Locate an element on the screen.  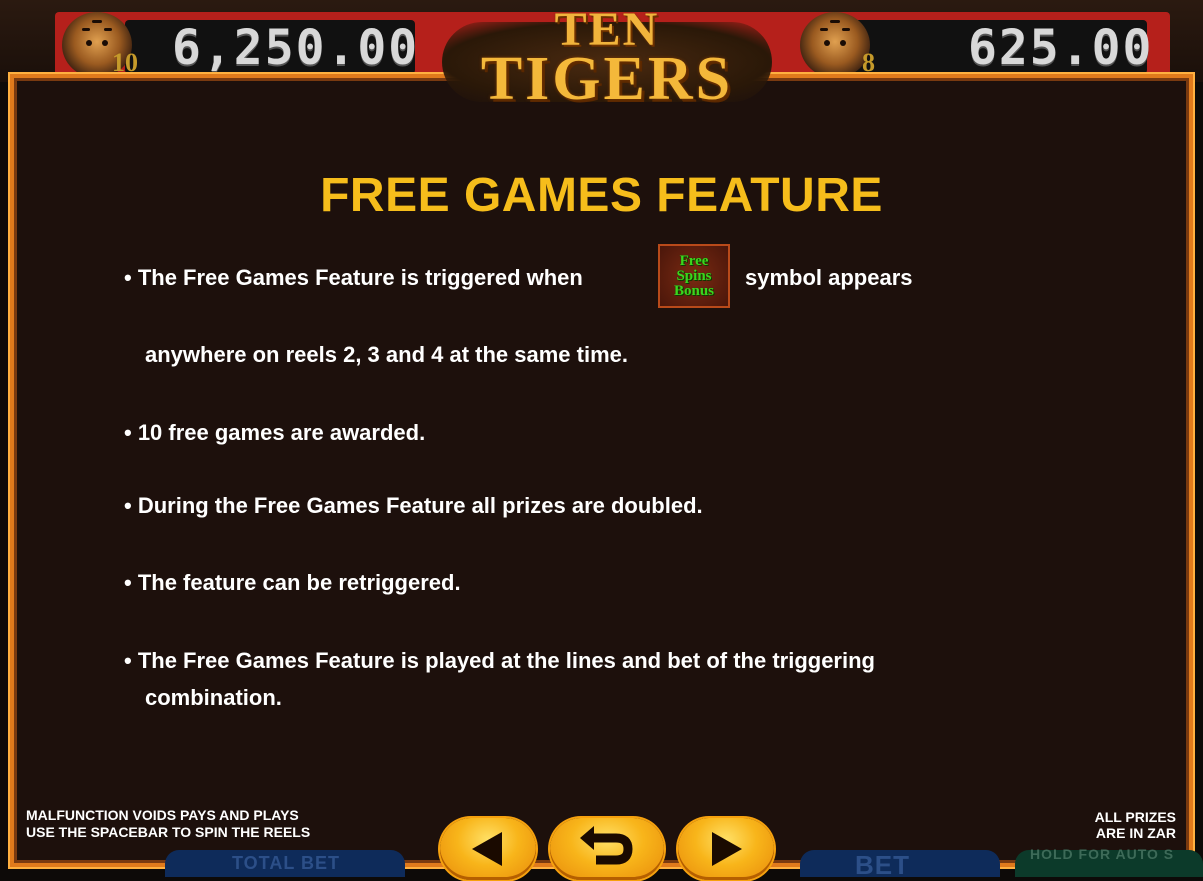
next-page-button is located at coordinates (726, 849).